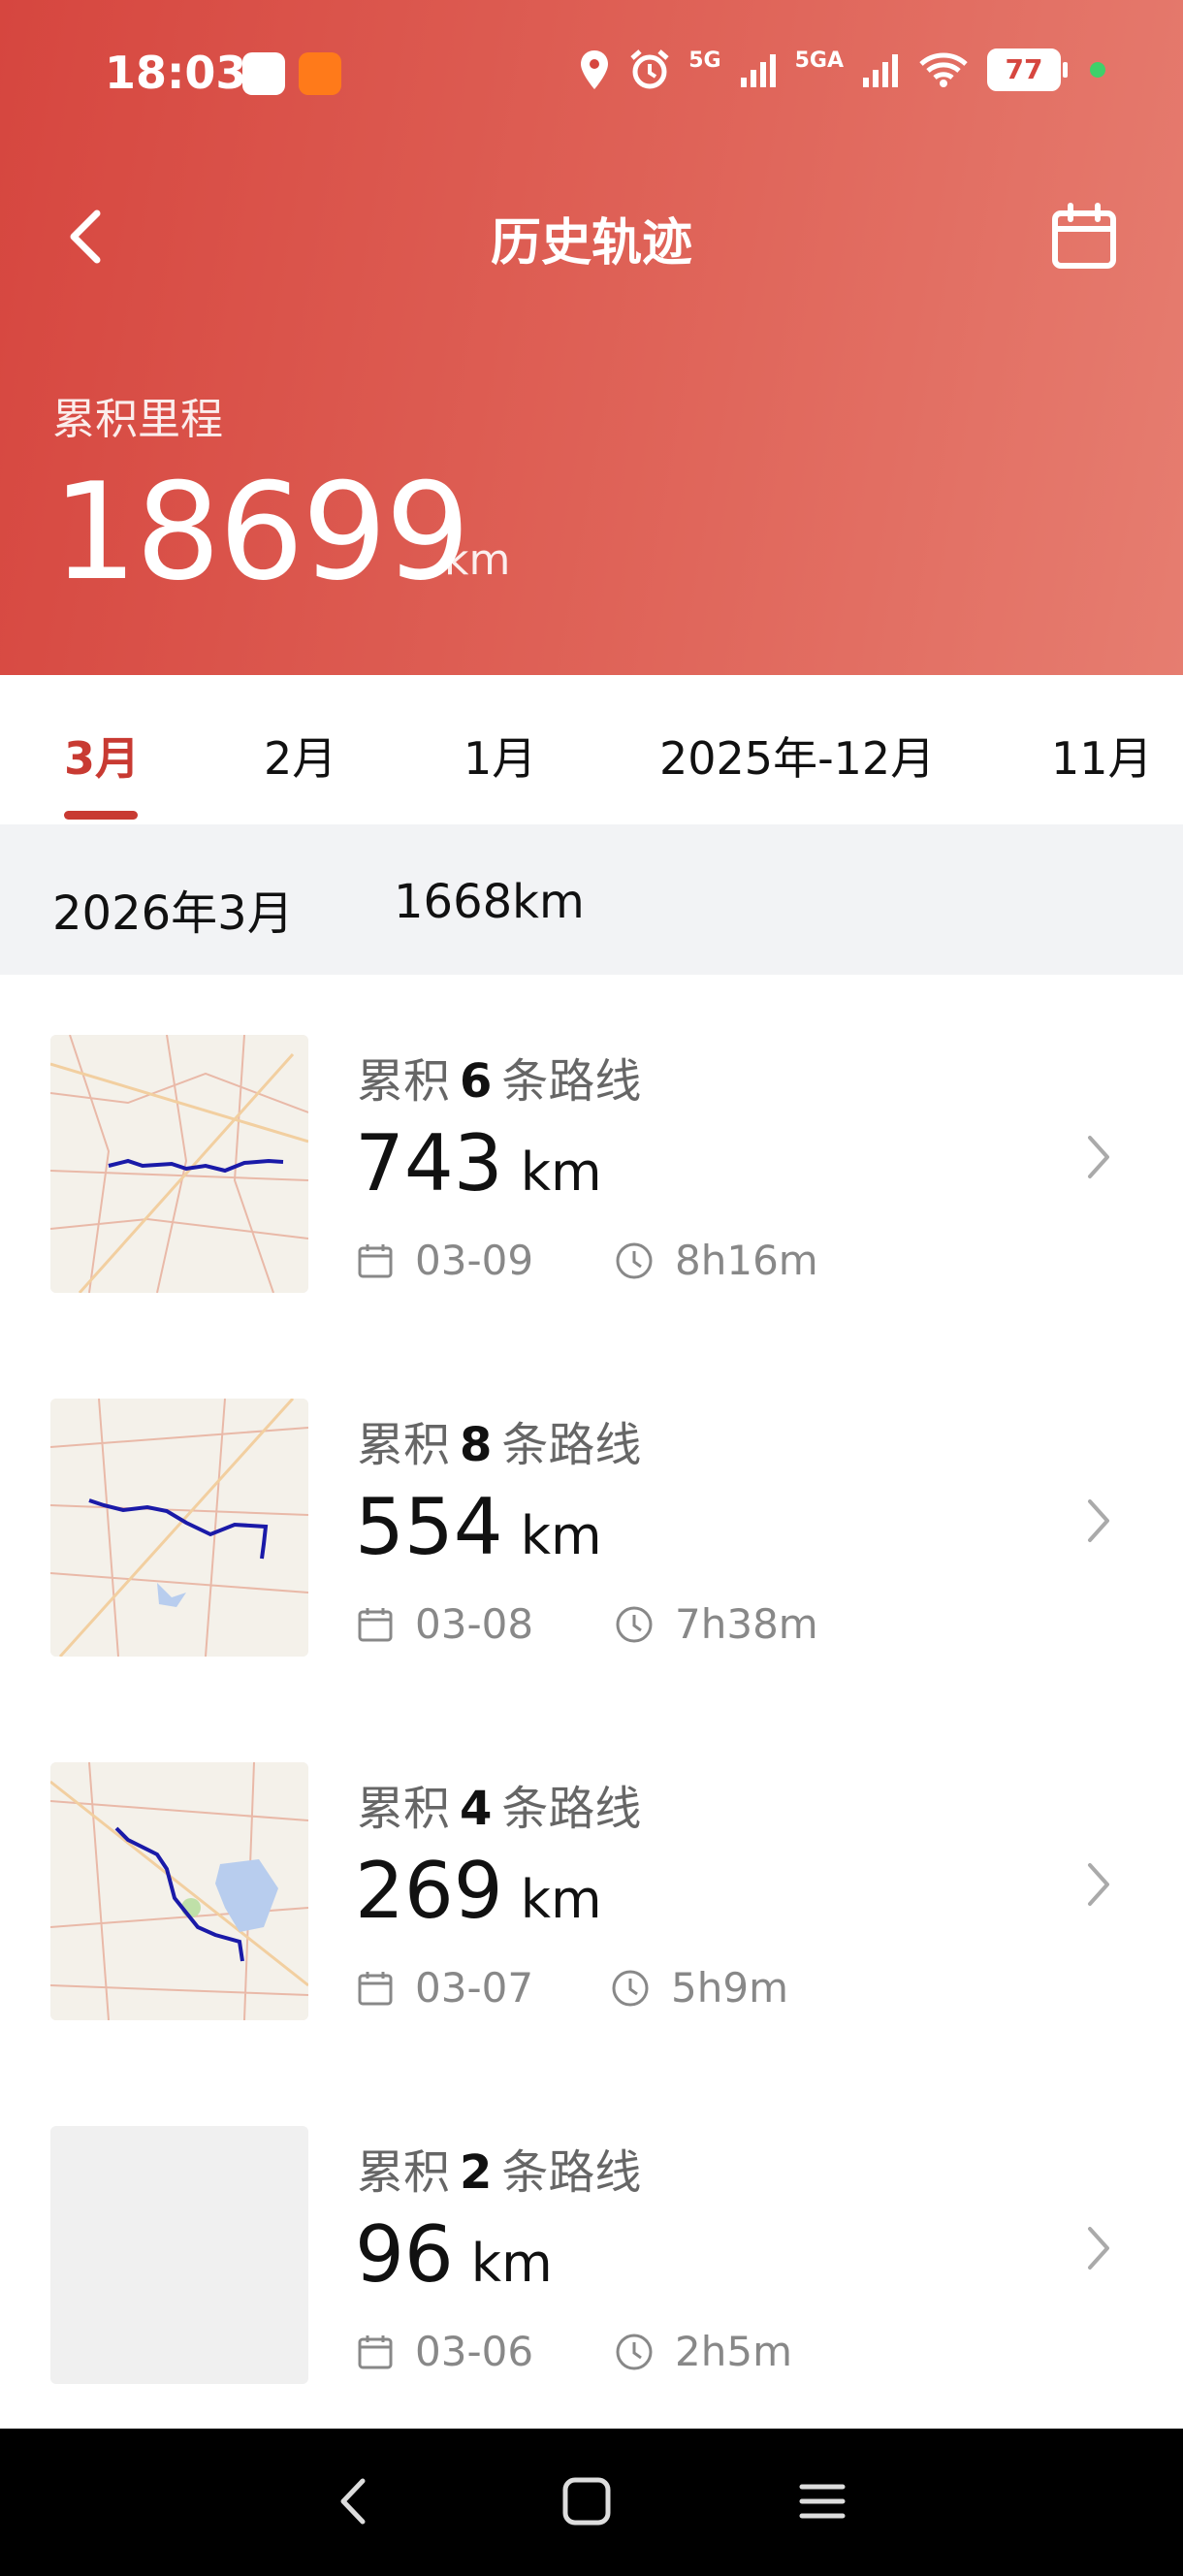 The image size is (1183, 2576). What do you see at coordinates (445, 1260) in the screenshot?
I see `trip-date: 03-09` at bounding box center [445, 1260].